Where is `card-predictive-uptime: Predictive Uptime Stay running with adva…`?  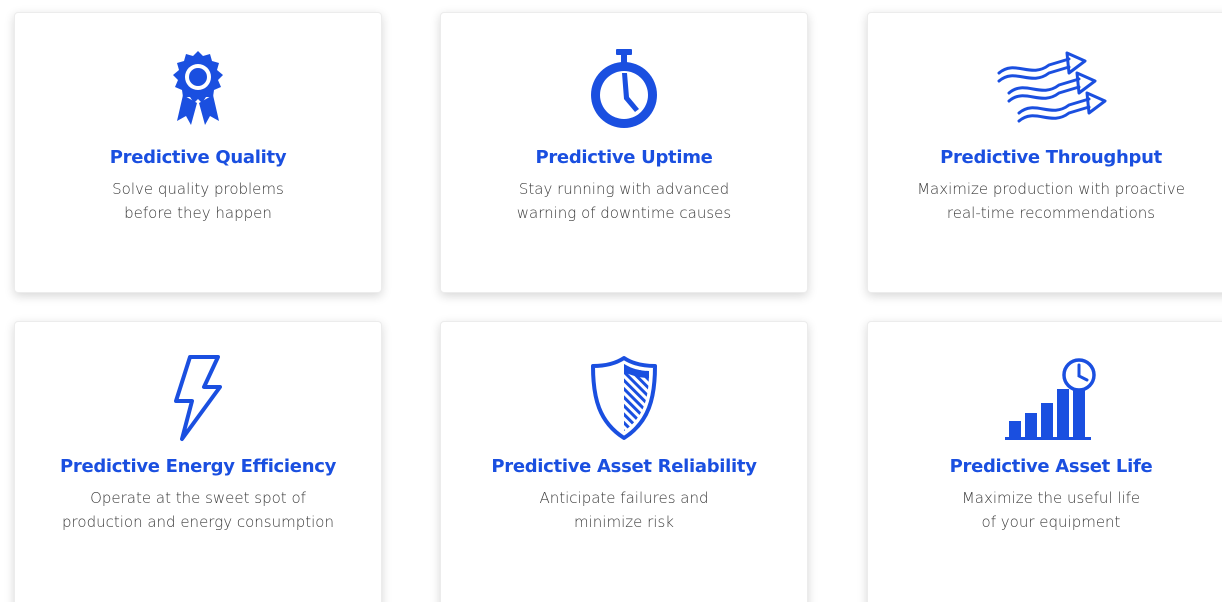 card-predictive-uptime: Predictive Uptime Stay running with adva… is located at coordinates (624, 152).